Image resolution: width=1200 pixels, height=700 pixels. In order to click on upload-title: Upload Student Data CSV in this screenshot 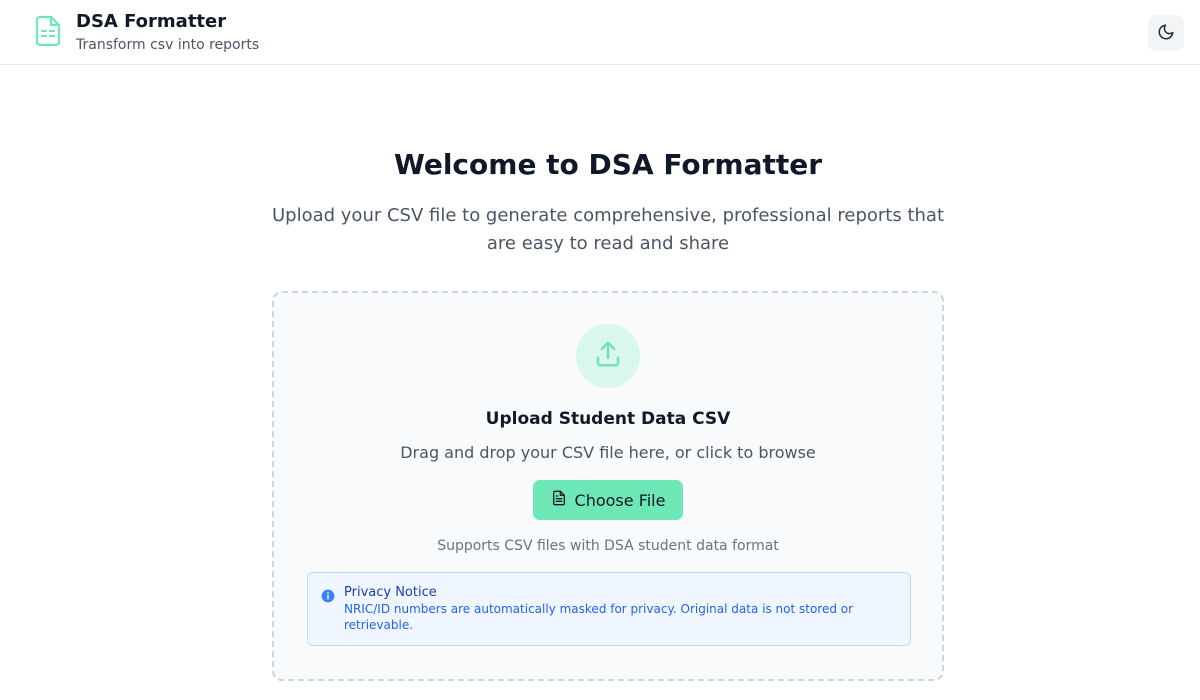, I will do `click(608, 419)`.